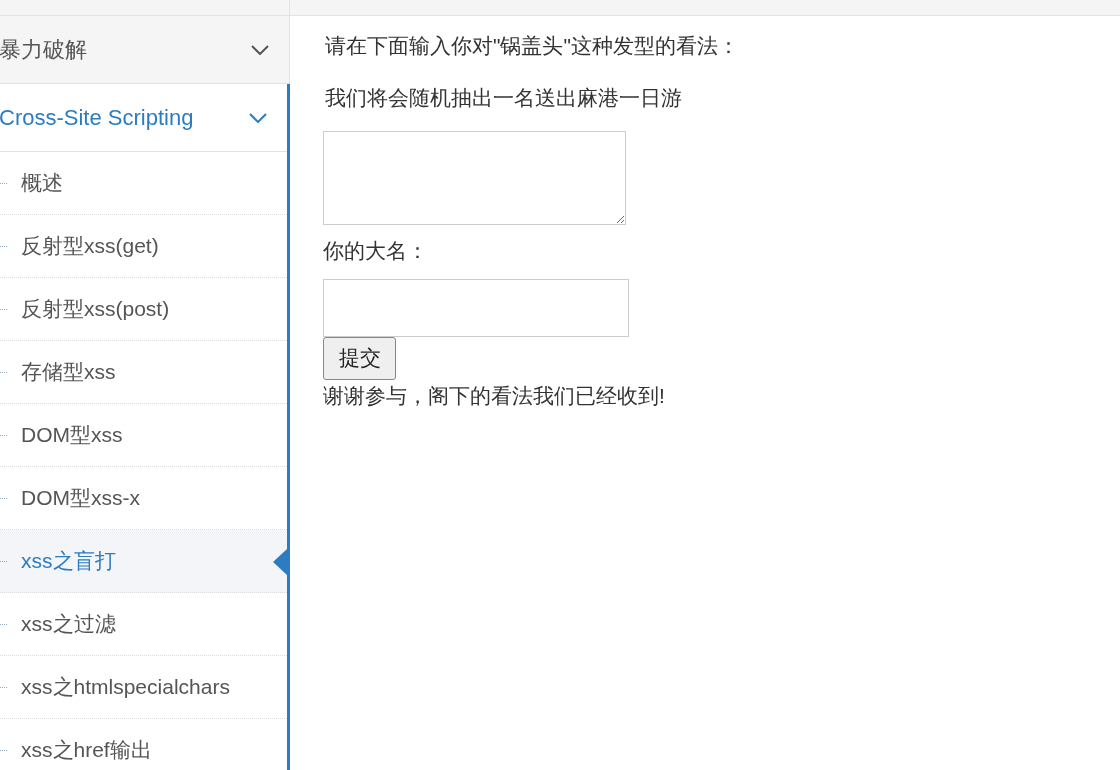 The width and height of the screenshot is (1120, 770). Describe the element at coordinates (532, 46) in the screenshot. I see `prompt-text: 请在下面输入你对"锅盖头"这种发型的看法：` at that location.